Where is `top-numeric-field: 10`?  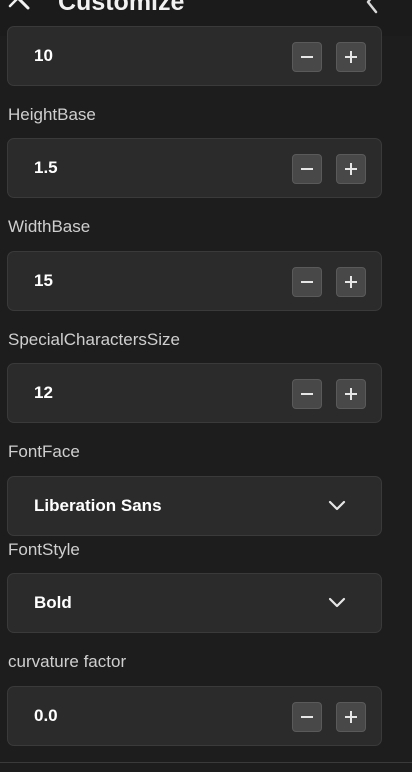 top-numeric-field: 10 is located at coordinates (194, 56).